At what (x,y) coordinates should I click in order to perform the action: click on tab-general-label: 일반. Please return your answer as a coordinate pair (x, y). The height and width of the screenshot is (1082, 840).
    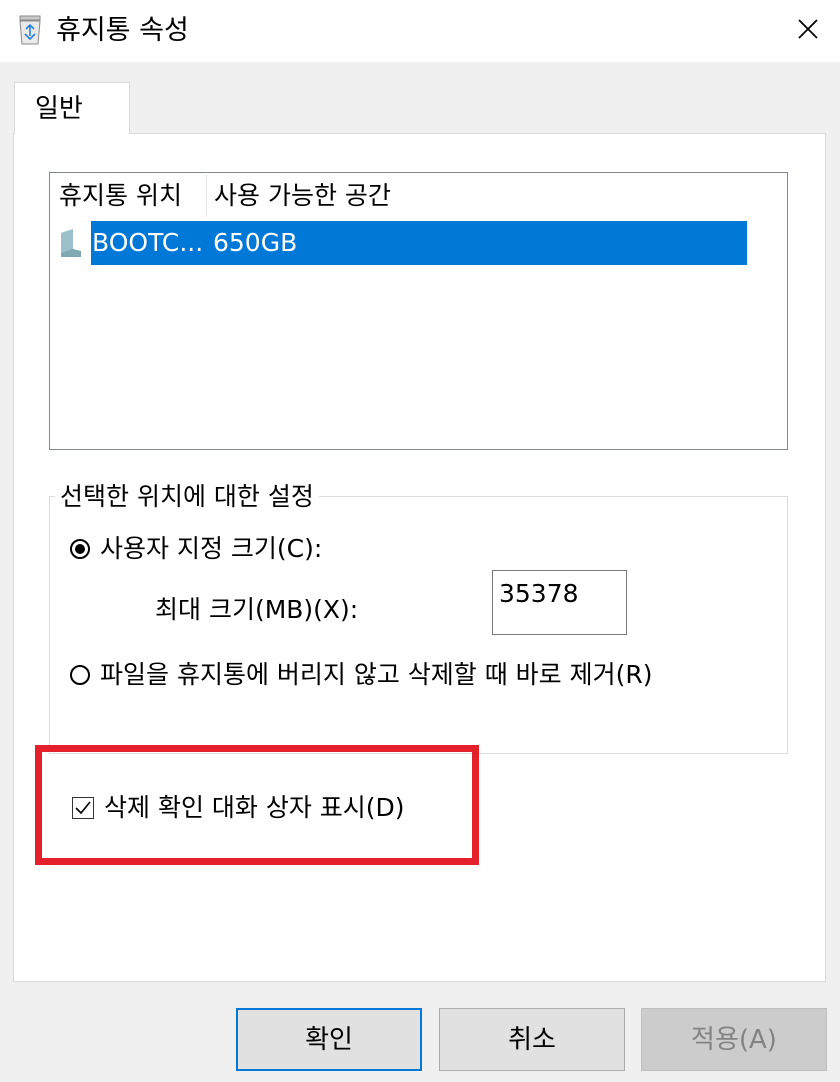
    Looking at the image, I should click on (59, 109).